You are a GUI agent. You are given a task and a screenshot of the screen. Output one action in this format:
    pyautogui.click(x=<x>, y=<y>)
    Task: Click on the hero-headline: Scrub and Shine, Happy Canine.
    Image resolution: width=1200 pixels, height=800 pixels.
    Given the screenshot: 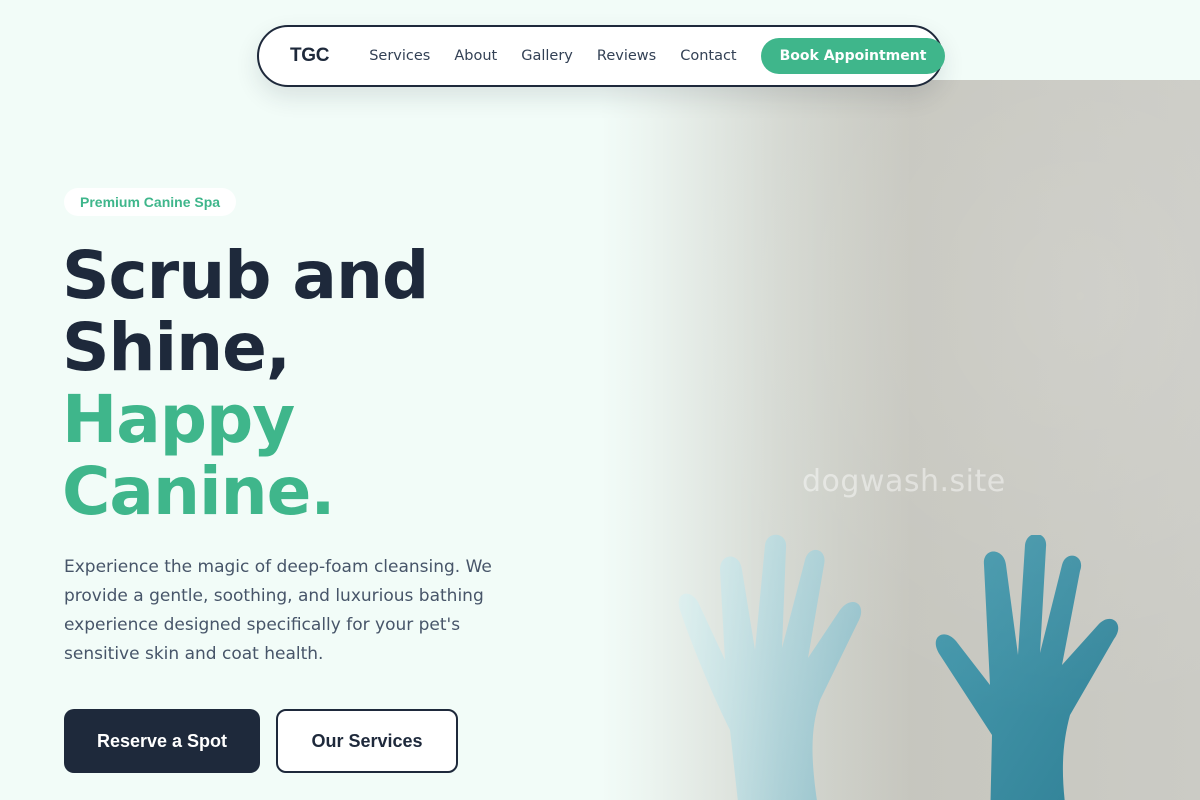 What is the action you would take?
    pyautogui.click(x=245, y=383)
    